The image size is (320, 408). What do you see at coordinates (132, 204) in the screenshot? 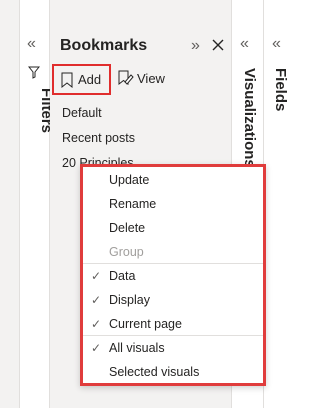
I see `menu-item-rename: Rename` at bounding box center [132, 204].